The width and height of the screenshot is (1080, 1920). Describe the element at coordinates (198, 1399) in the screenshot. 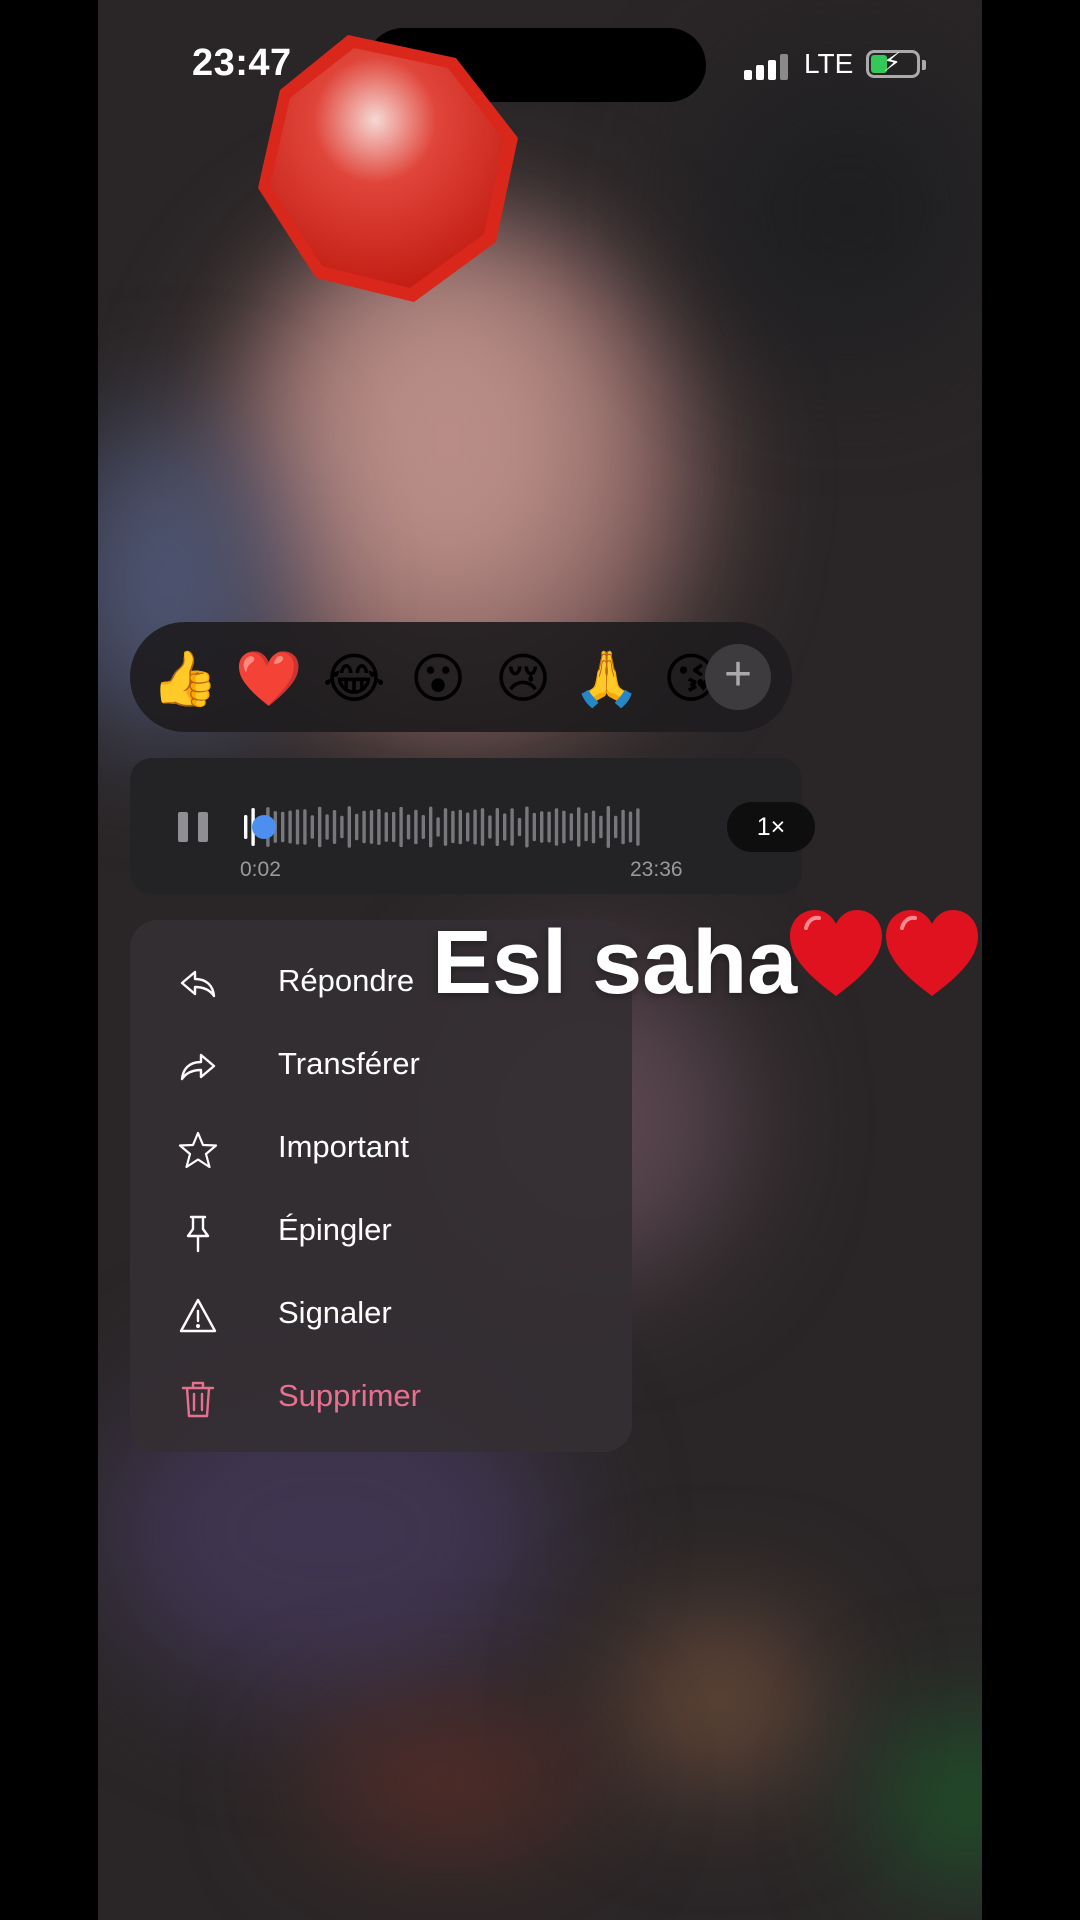

I see `trash-icon` at that location.